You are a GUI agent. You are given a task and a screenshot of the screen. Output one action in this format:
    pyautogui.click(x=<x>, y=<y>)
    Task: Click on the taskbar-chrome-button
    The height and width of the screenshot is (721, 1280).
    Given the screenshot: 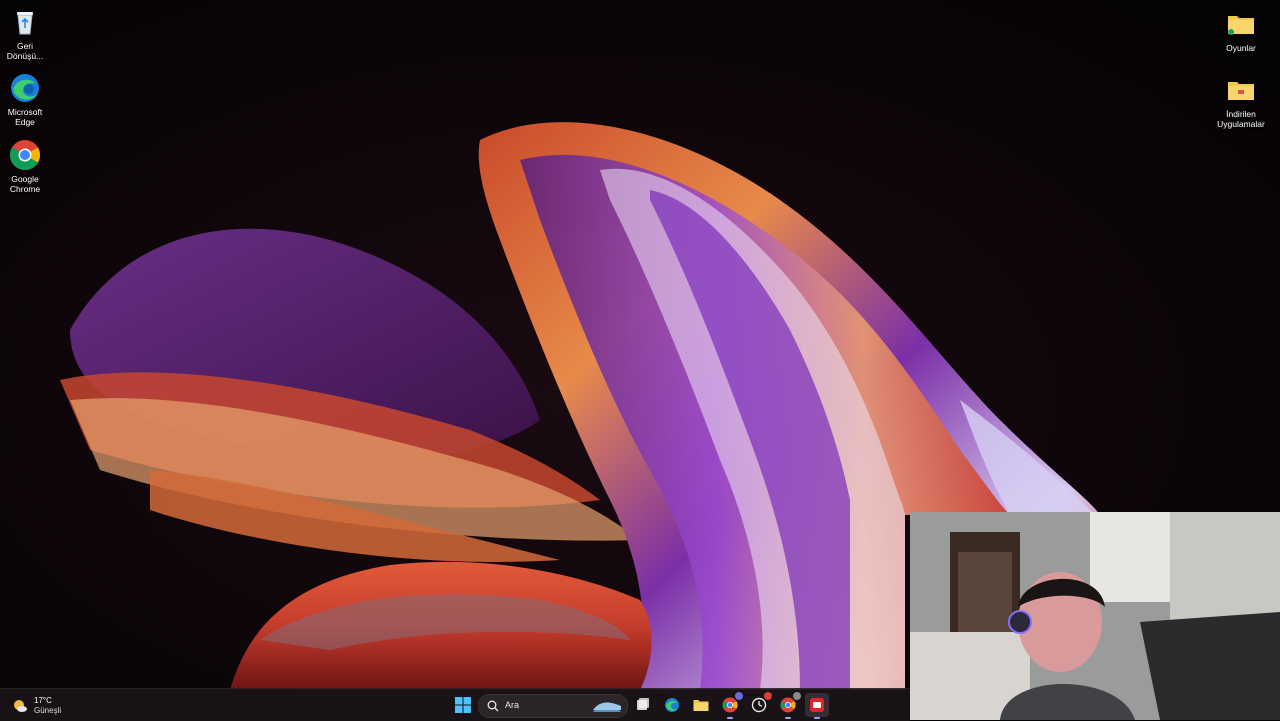 What is the action you would take?
    pyautogui.click(x=730, y=705)
    